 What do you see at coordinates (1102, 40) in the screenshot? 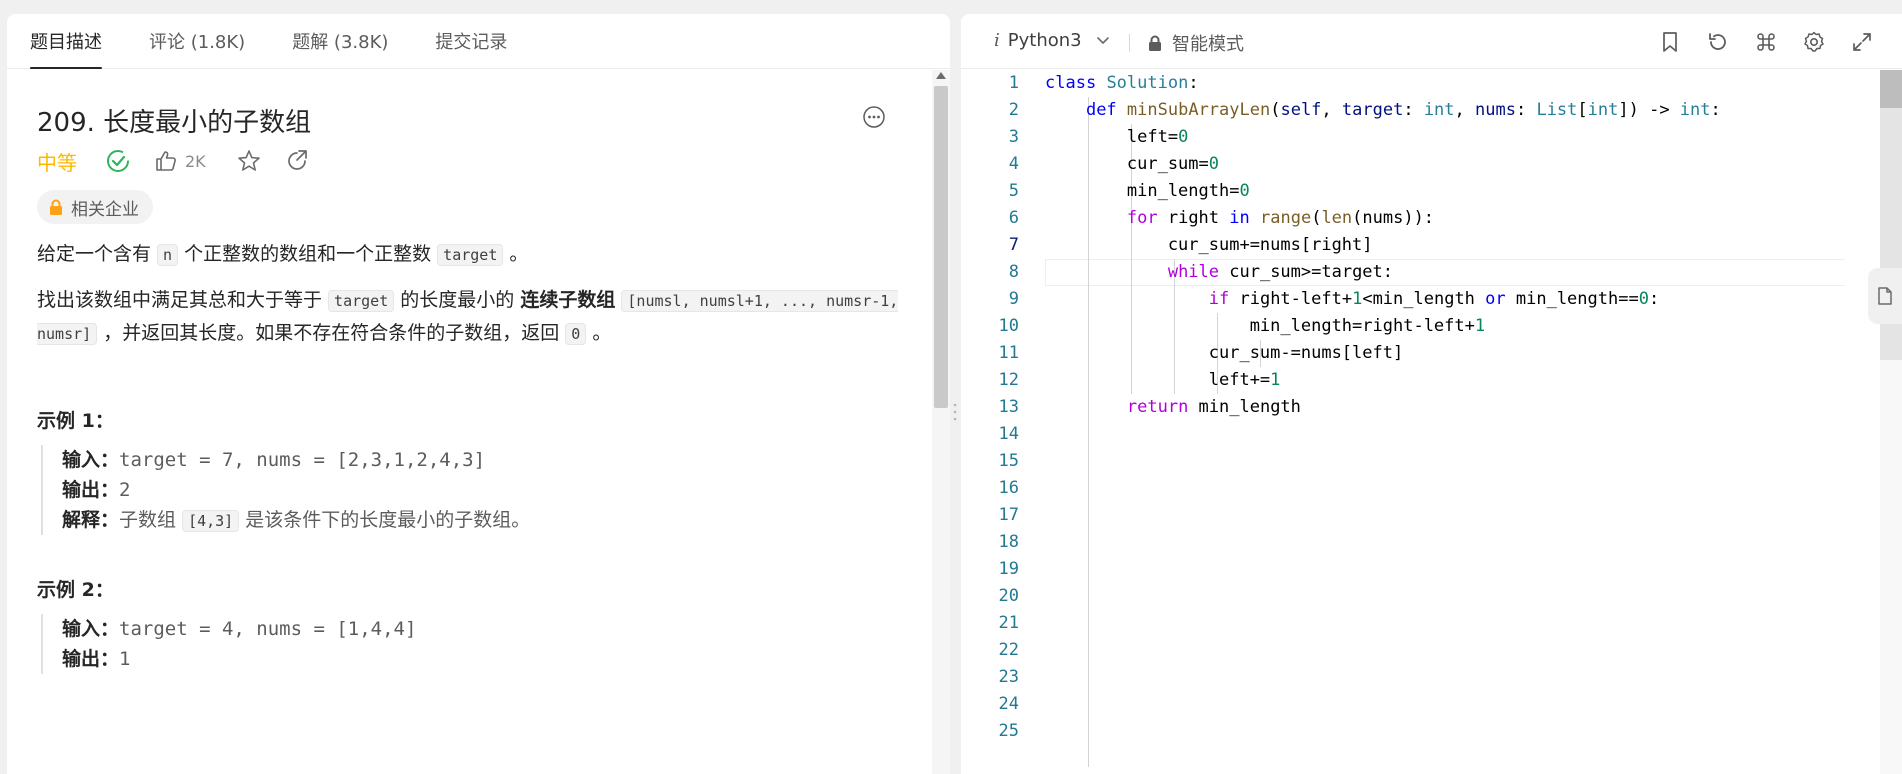
I see `chevron-down-icon` at bounding box center [1102, 40].